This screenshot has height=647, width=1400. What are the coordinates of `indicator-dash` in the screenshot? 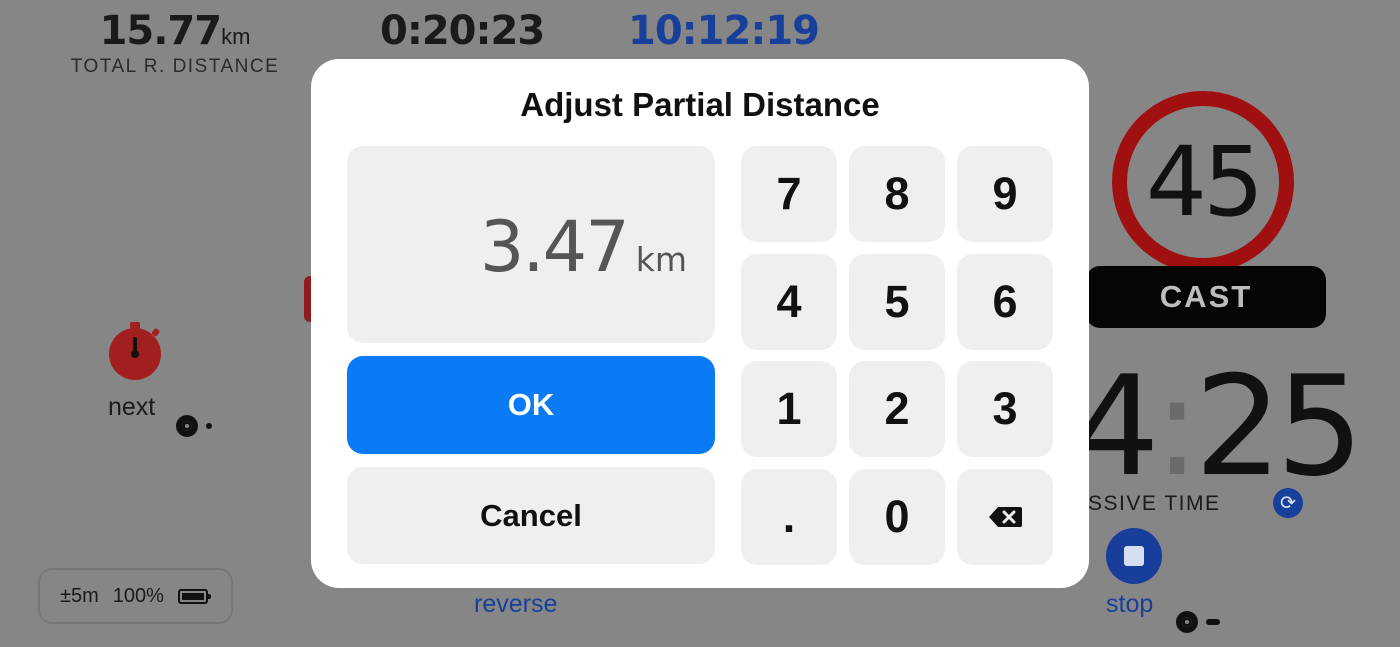 It's located at (1213, 622).